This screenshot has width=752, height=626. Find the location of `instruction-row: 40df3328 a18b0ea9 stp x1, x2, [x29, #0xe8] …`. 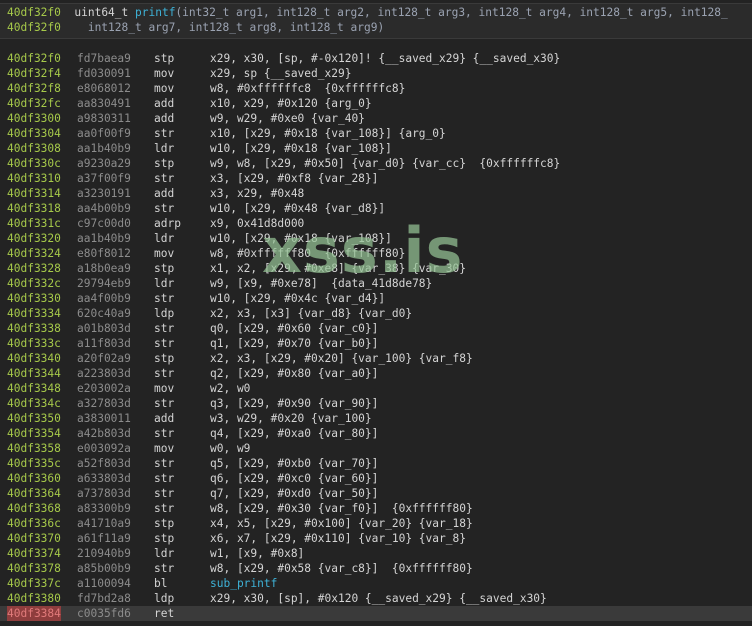

instruction-row: 40df3328 a18b0ea9 stp x1, x2, [x29, #0xe8] … is located at coordinates (376, 268).